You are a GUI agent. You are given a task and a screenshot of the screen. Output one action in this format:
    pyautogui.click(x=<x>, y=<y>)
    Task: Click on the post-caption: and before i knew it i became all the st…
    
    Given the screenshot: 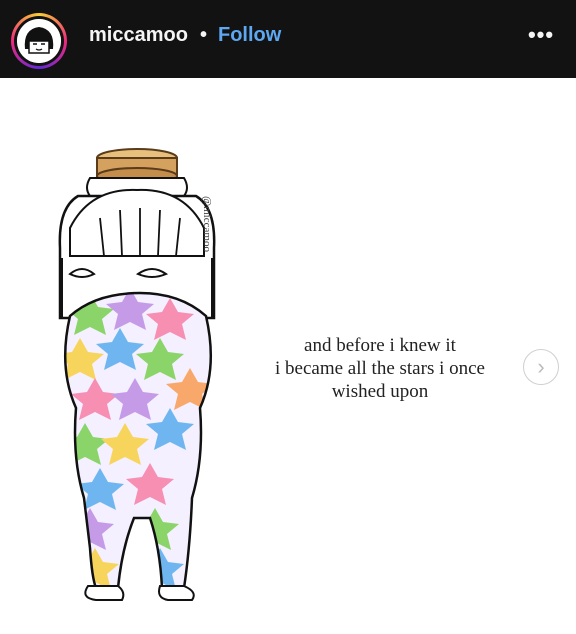 What is the action you would take?
    pyautogui.click(x=380, y=368)
    